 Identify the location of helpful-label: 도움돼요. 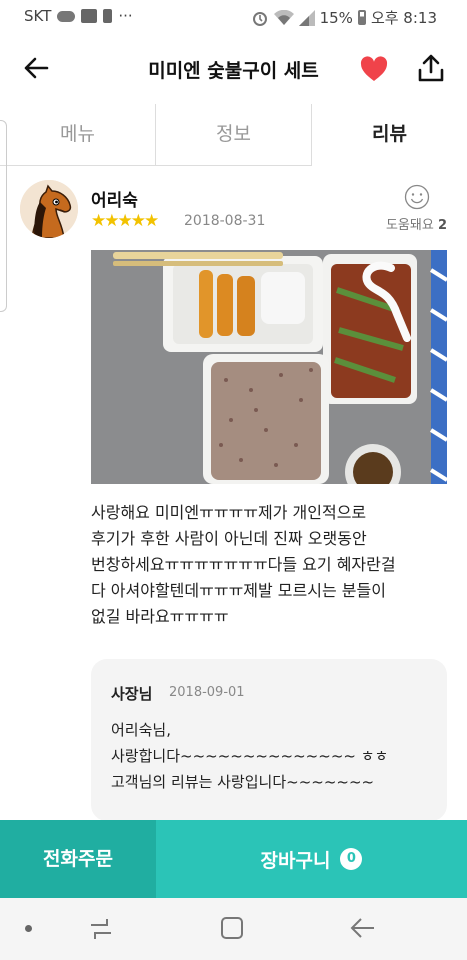
(409, 225).